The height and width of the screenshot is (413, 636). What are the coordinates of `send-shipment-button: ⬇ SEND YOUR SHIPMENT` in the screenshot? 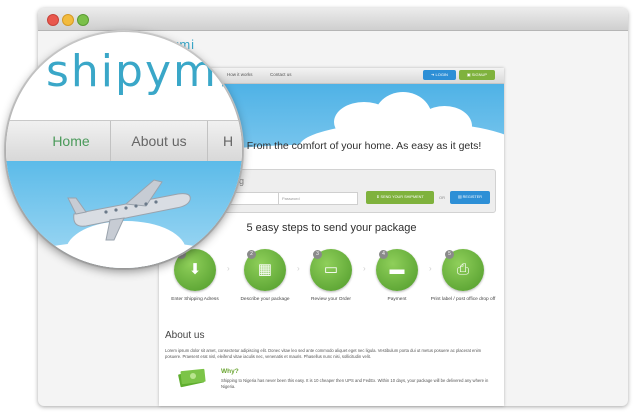 It's located at (400, 197).